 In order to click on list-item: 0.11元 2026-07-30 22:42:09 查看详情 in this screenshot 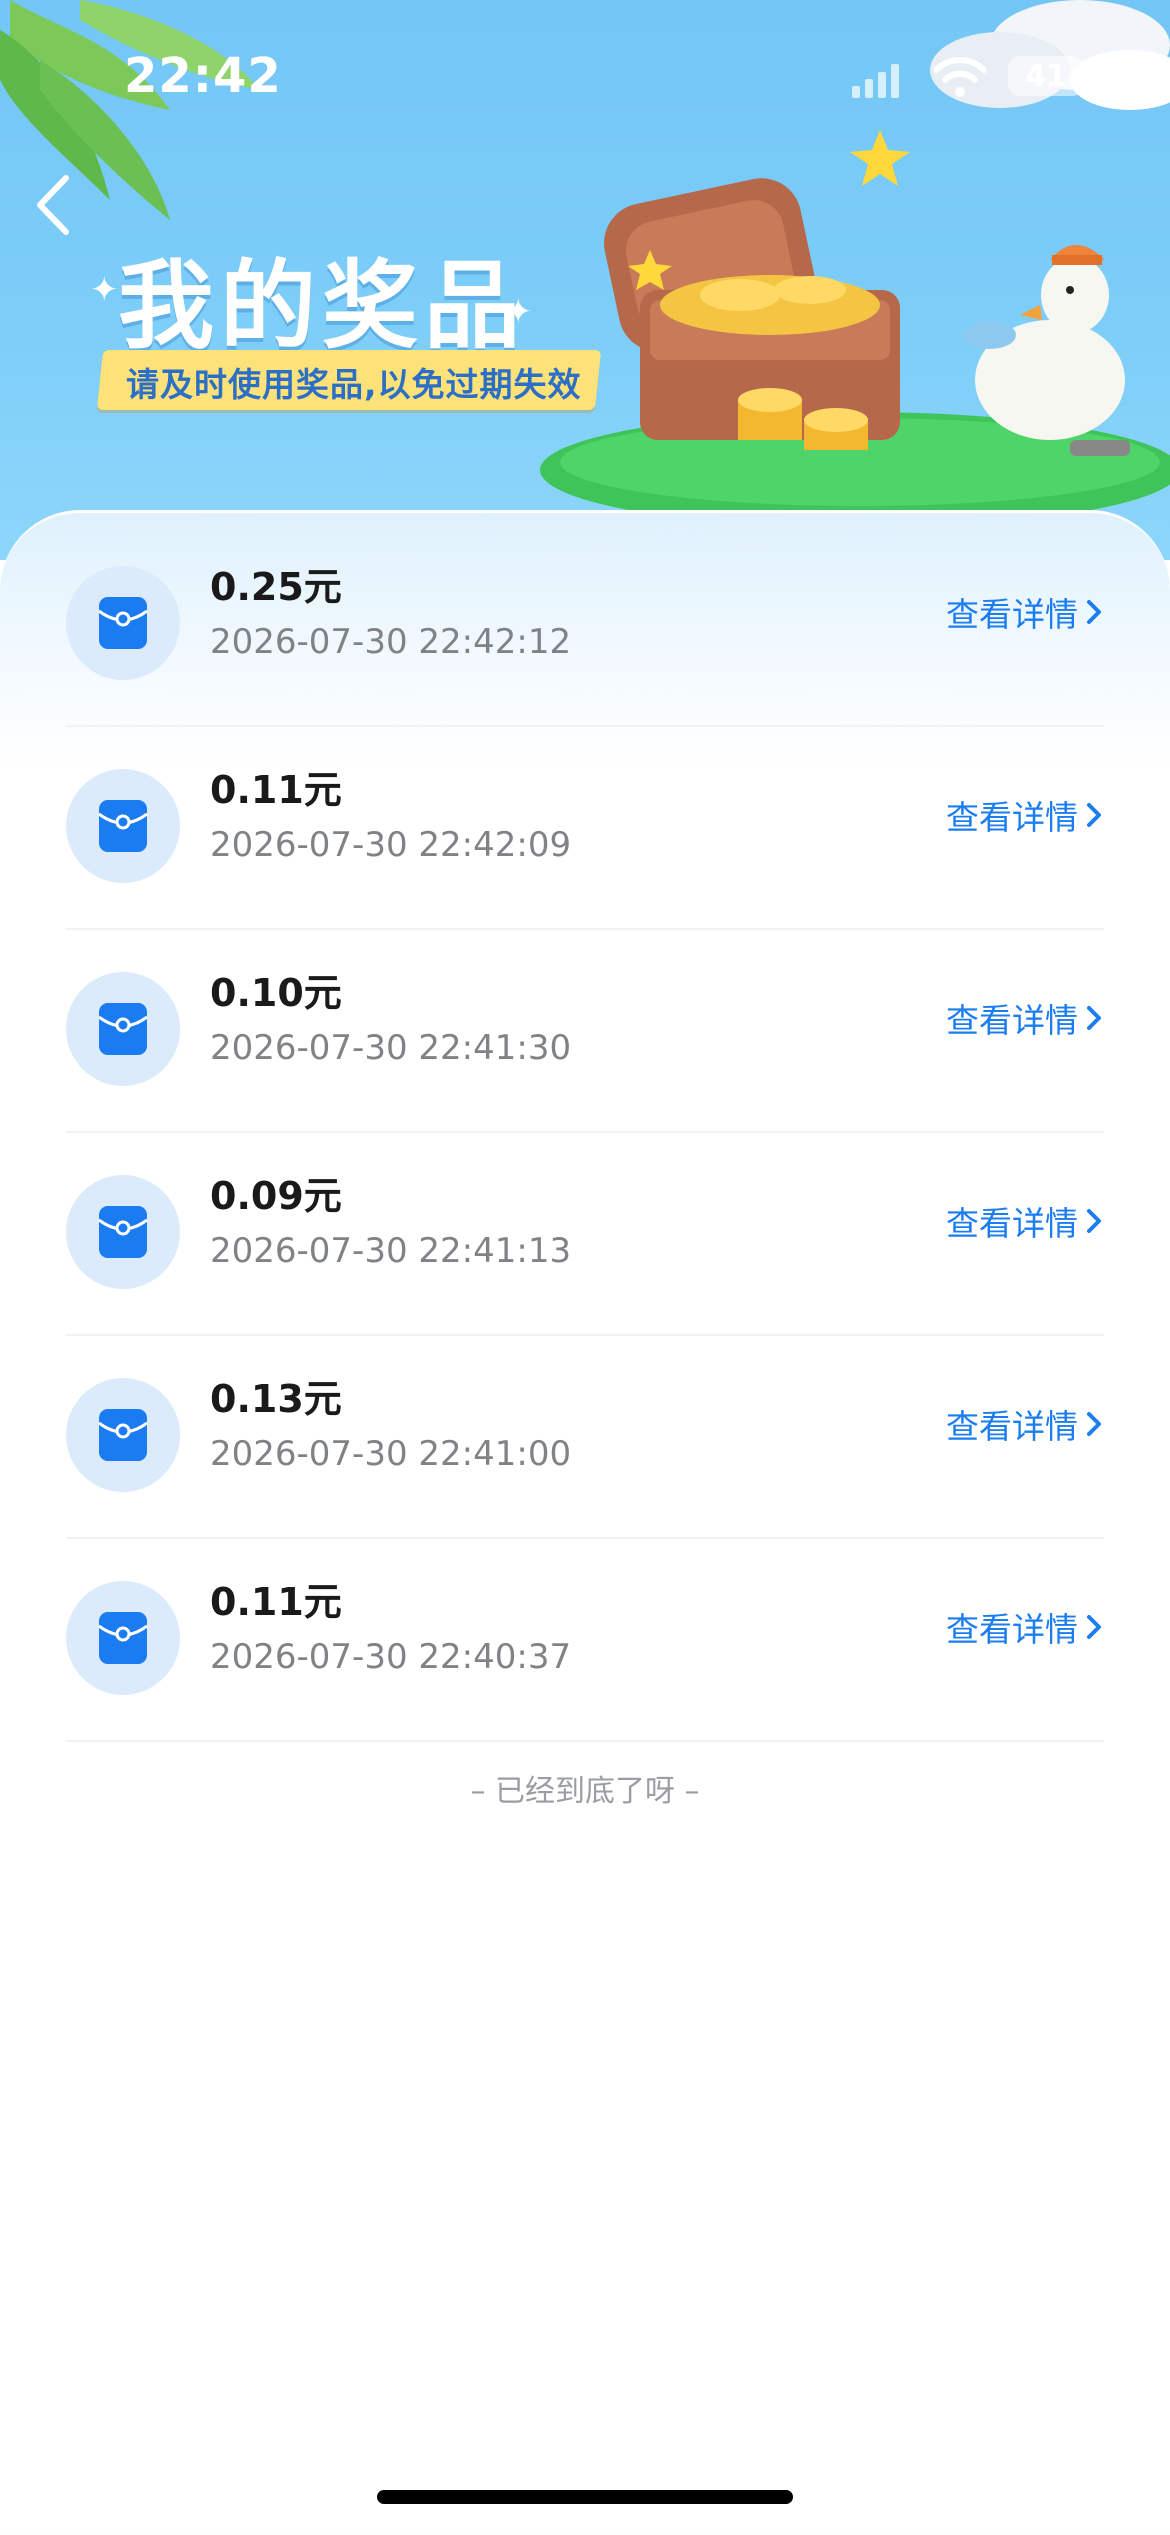, I will do `click(585, 828)`.